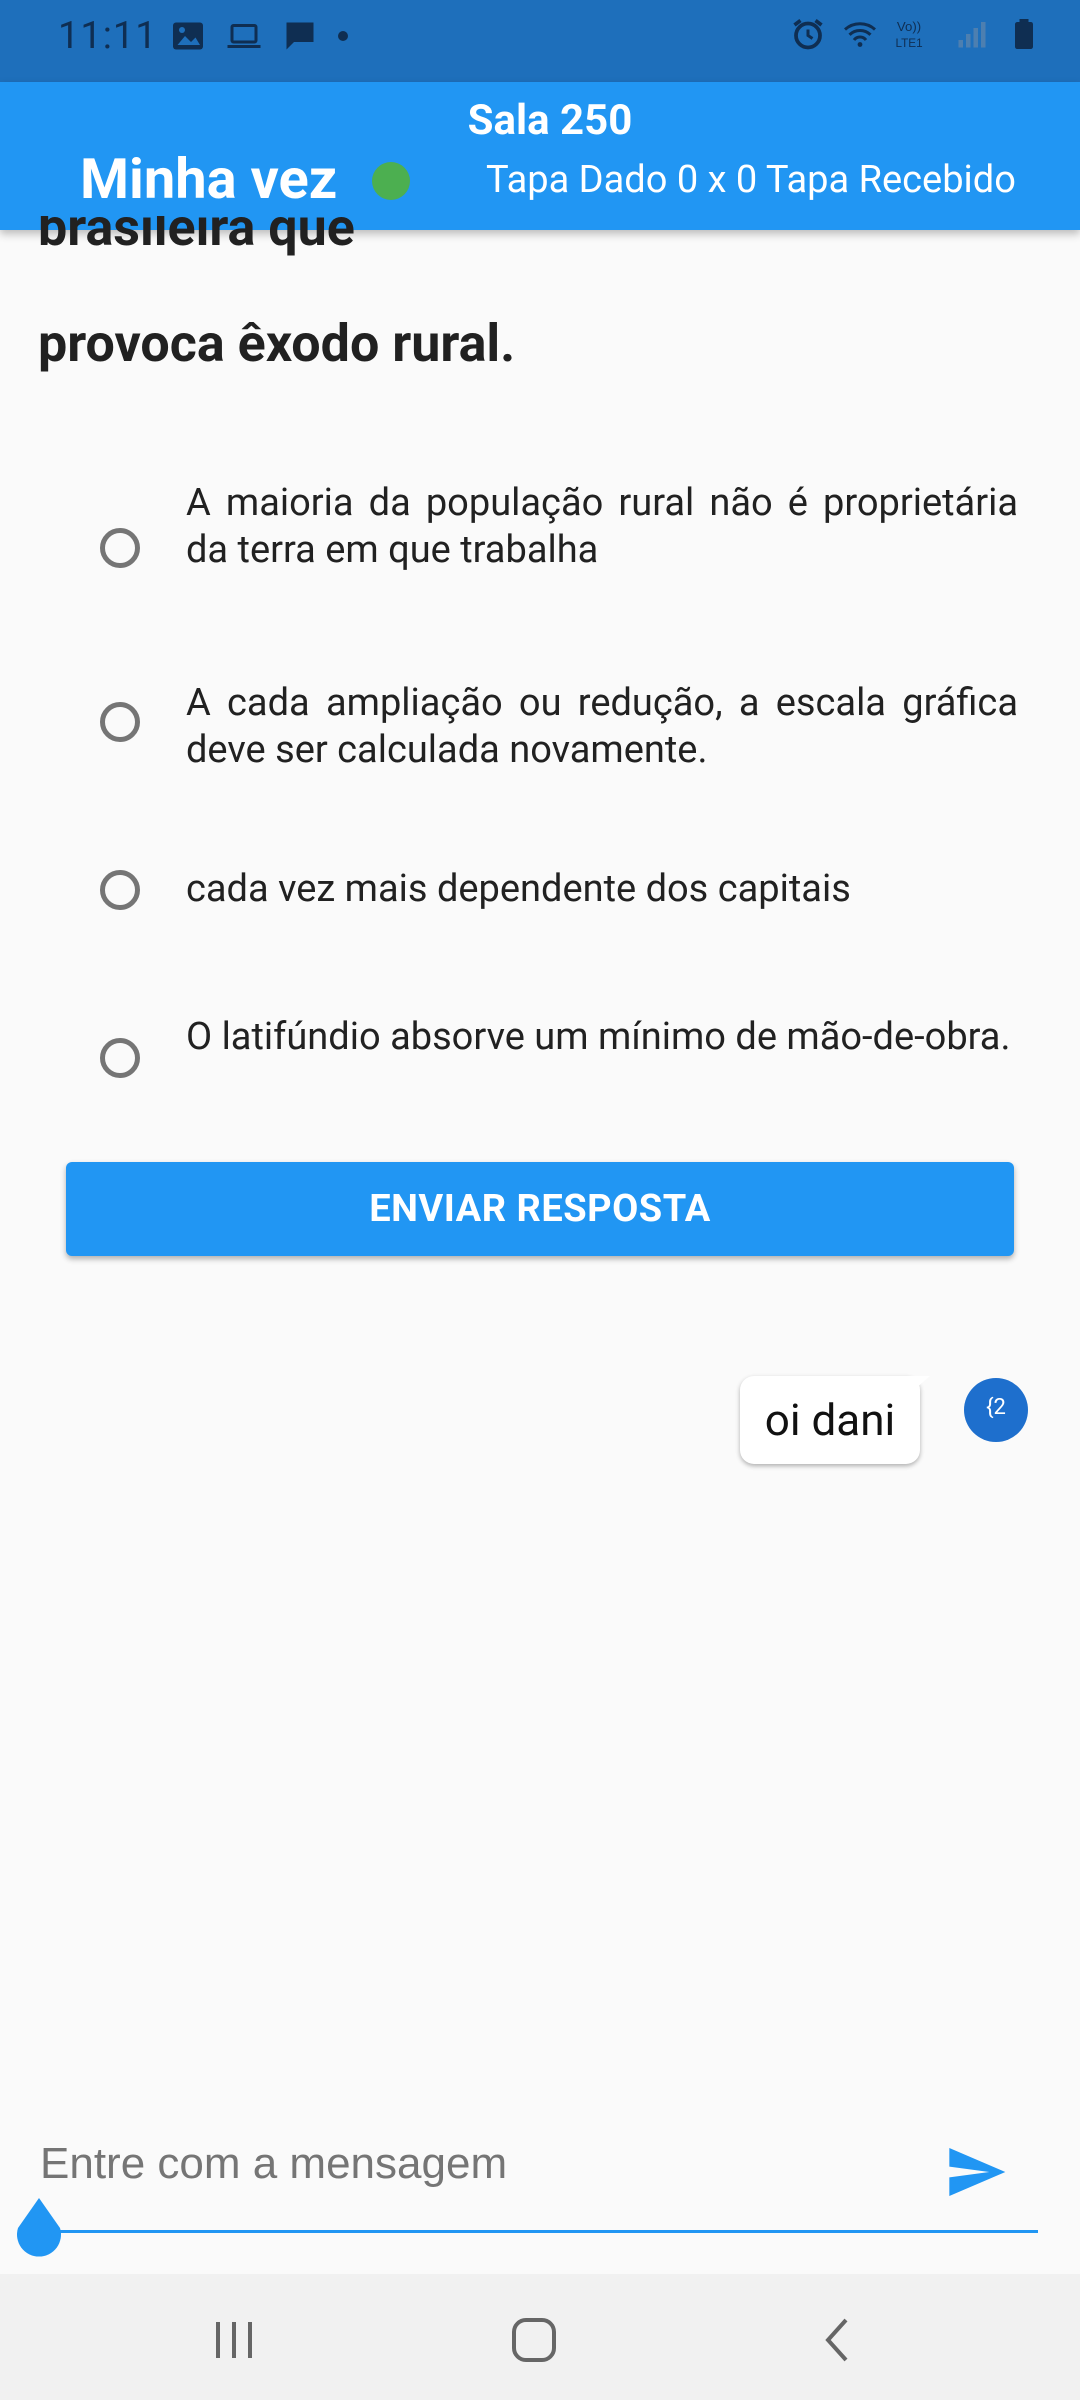 This screenshot has width=1080, height=2400. What do you see at coordinates (540, 41) in the screenshot?
I see `status-bar: 11:11 Vo)) LTE1` at bounding box center [540, 41].